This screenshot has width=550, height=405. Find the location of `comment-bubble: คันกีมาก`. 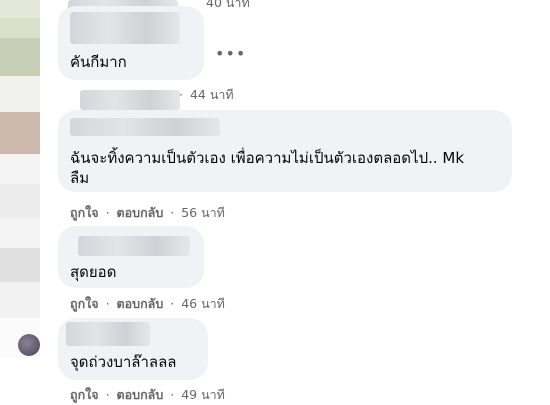

comment-bubble: คันกีมาก is located at coordinates (131, 43).